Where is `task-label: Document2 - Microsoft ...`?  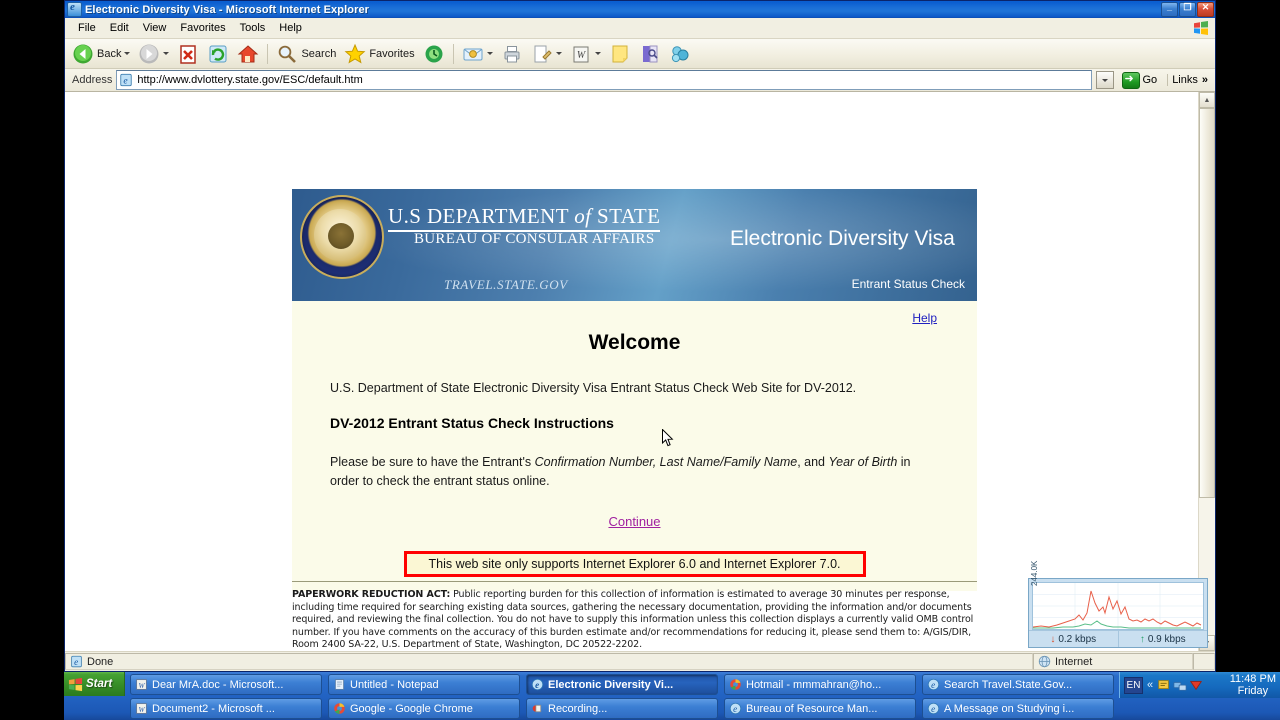
task-label: Document2 - Microsoft ... is located at coordinates (213, 708).